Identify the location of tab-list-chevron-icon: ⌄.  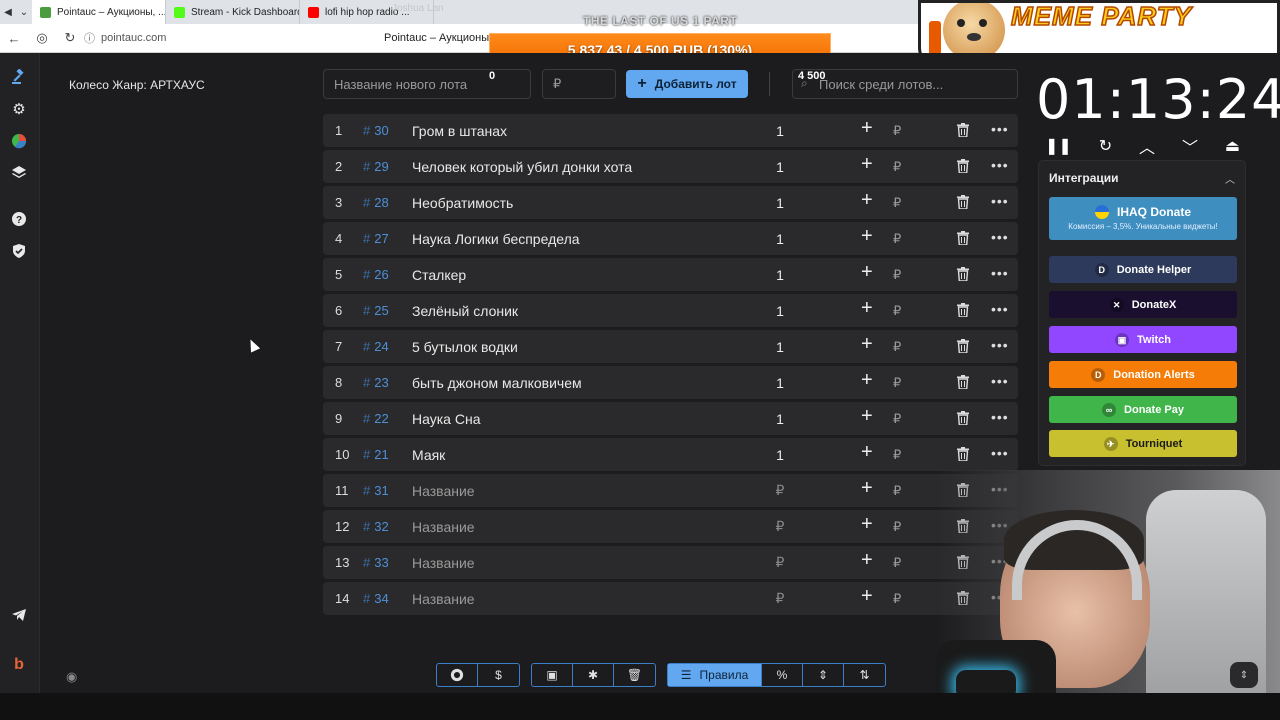
(24, 12).